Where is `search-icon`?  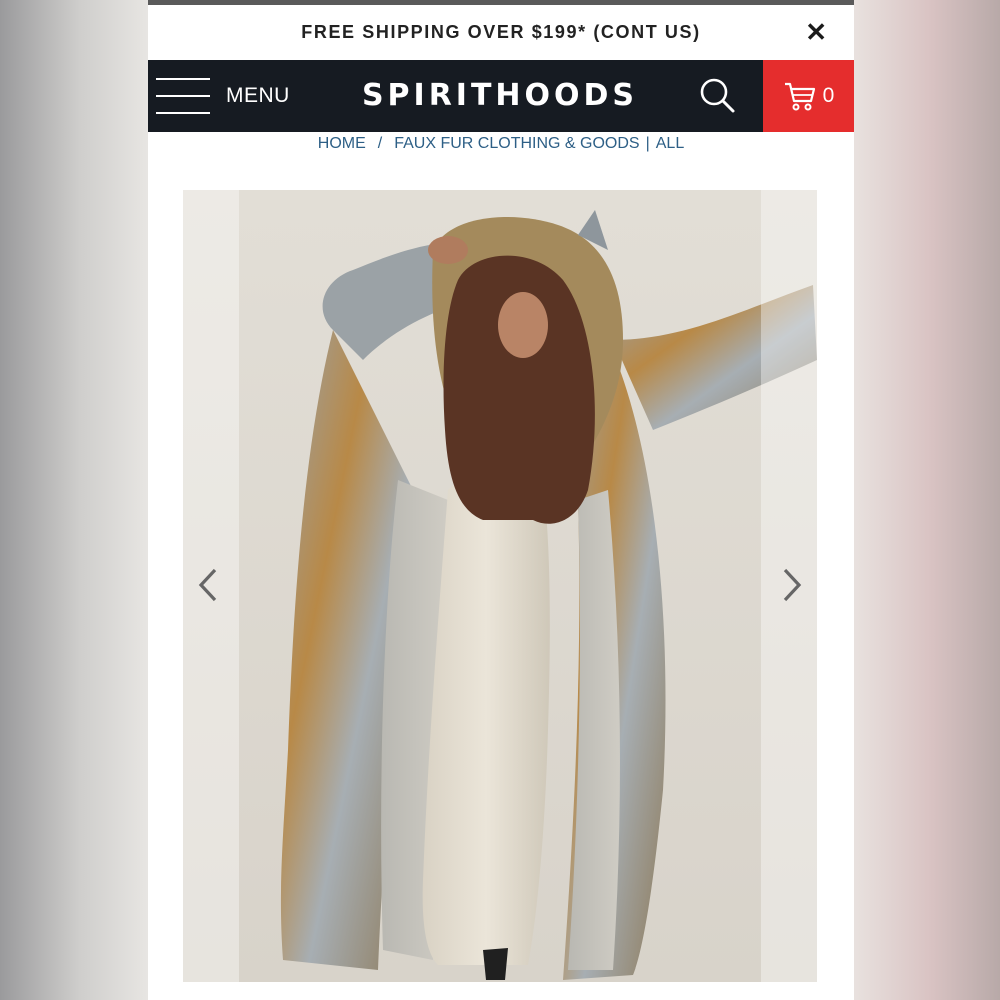
search-icon is located at coordinates (719, 96).